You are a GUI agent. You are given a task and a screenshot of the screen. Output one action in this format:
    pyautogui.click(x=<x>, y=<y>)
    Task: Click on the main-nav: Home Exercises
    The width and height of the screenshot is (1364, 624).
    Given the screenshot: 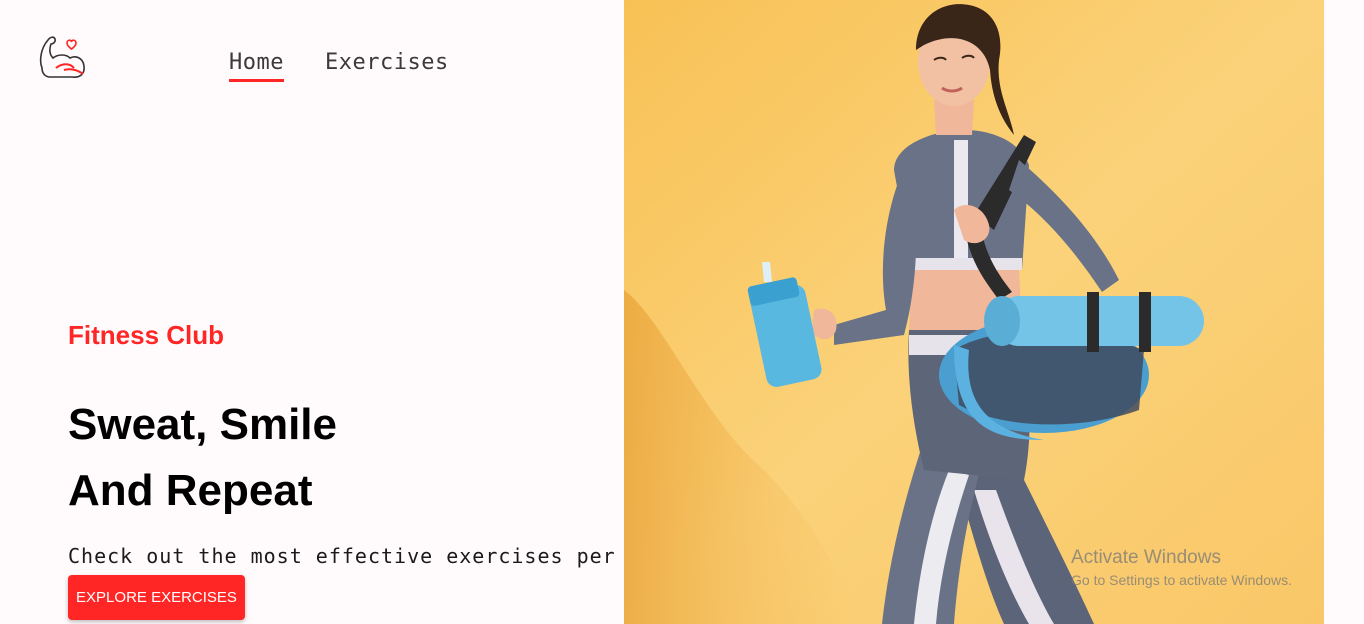 What is the action you would take?
    pyautogui.click(x=339, y=66)
    